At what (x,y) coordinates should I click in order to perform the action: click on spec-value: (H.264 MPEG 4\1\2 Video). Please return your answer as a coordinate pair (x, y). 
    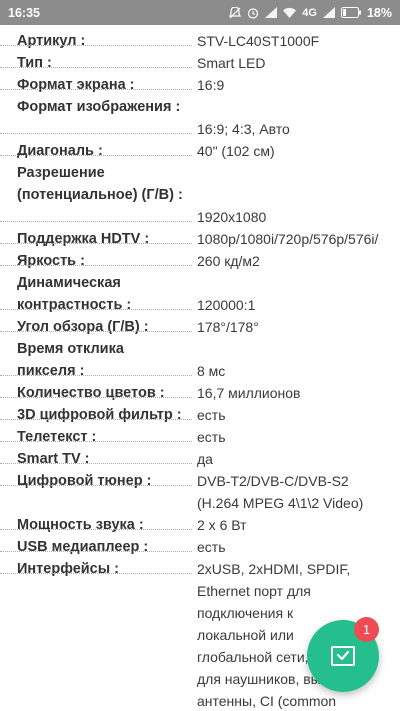
    Looking at the image, I should click on (280, 503).